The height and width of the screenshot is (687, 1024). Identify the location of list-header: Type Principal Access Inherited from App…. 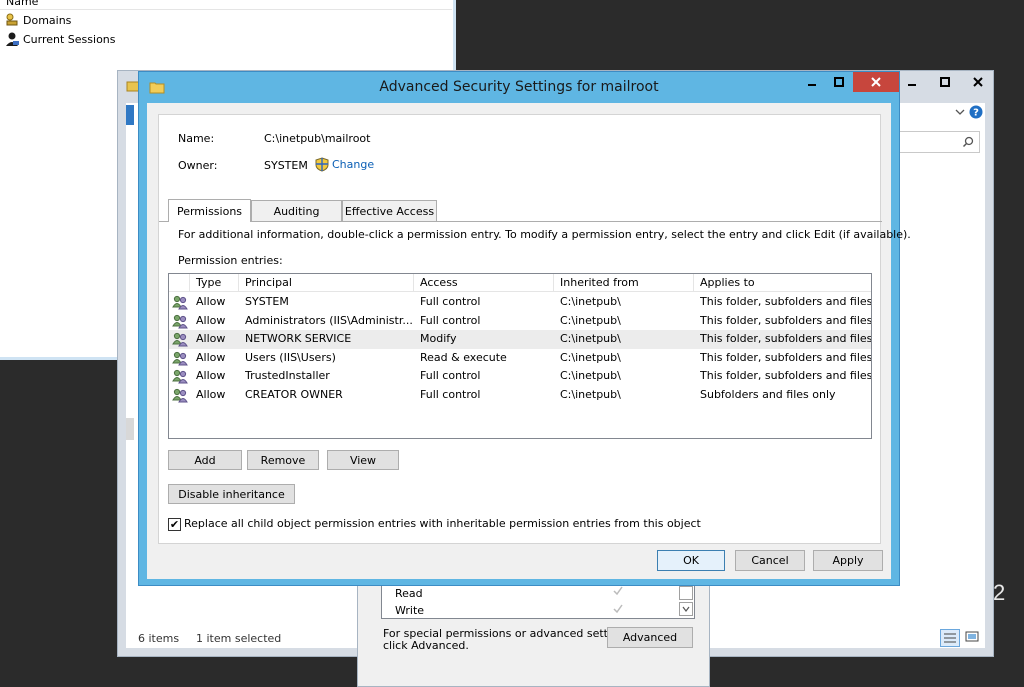
(520, 283).